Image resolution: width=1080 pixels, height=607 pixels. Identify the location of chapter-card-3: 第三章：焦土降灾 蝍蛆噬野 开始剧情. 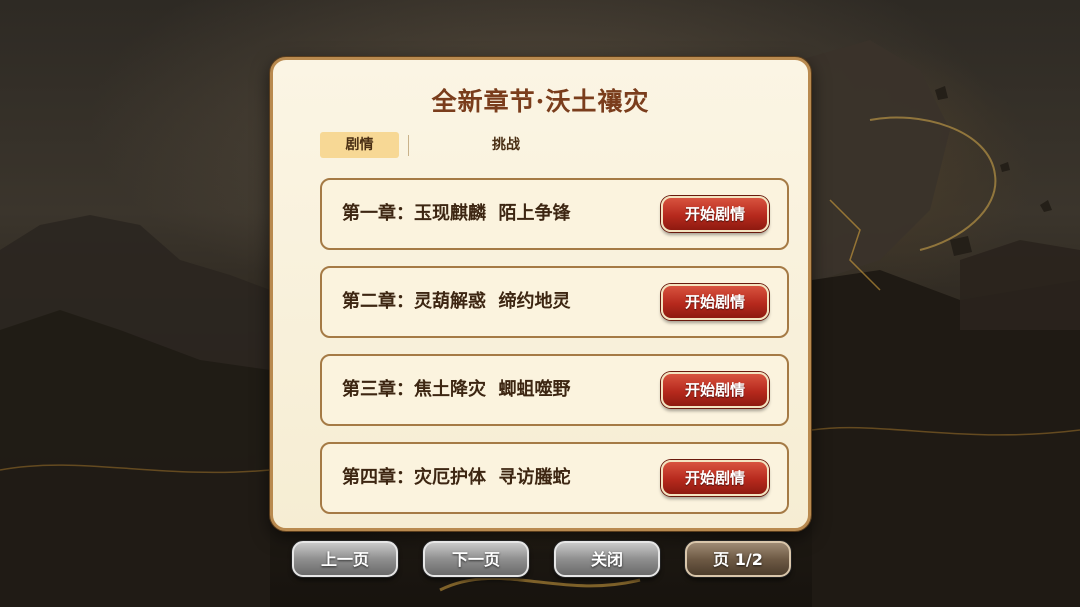
(554, 390).